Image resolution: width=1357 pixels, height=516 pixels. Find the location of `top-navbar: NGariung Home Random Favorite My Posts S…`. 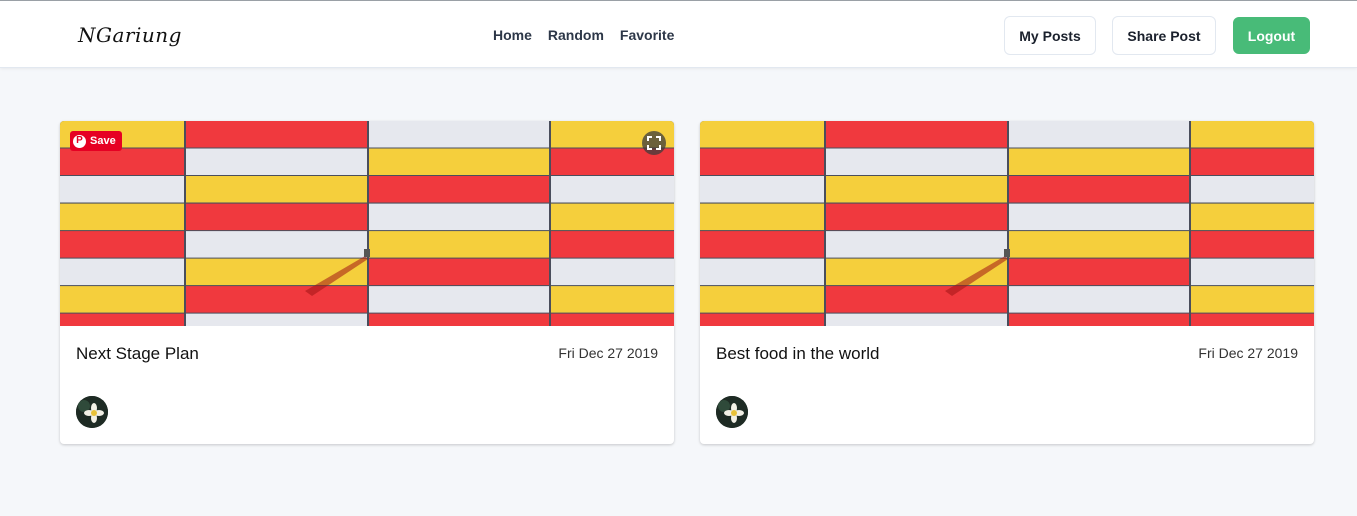

top-navbar: NGariung Home Random Favorite My Posts S… is located at coordinates (678, 34).